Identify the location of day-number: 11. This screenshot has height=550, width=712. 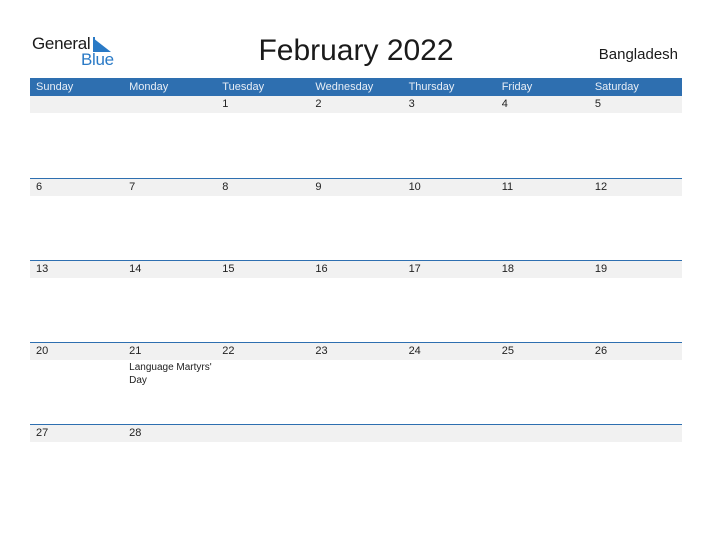
(507, 187).